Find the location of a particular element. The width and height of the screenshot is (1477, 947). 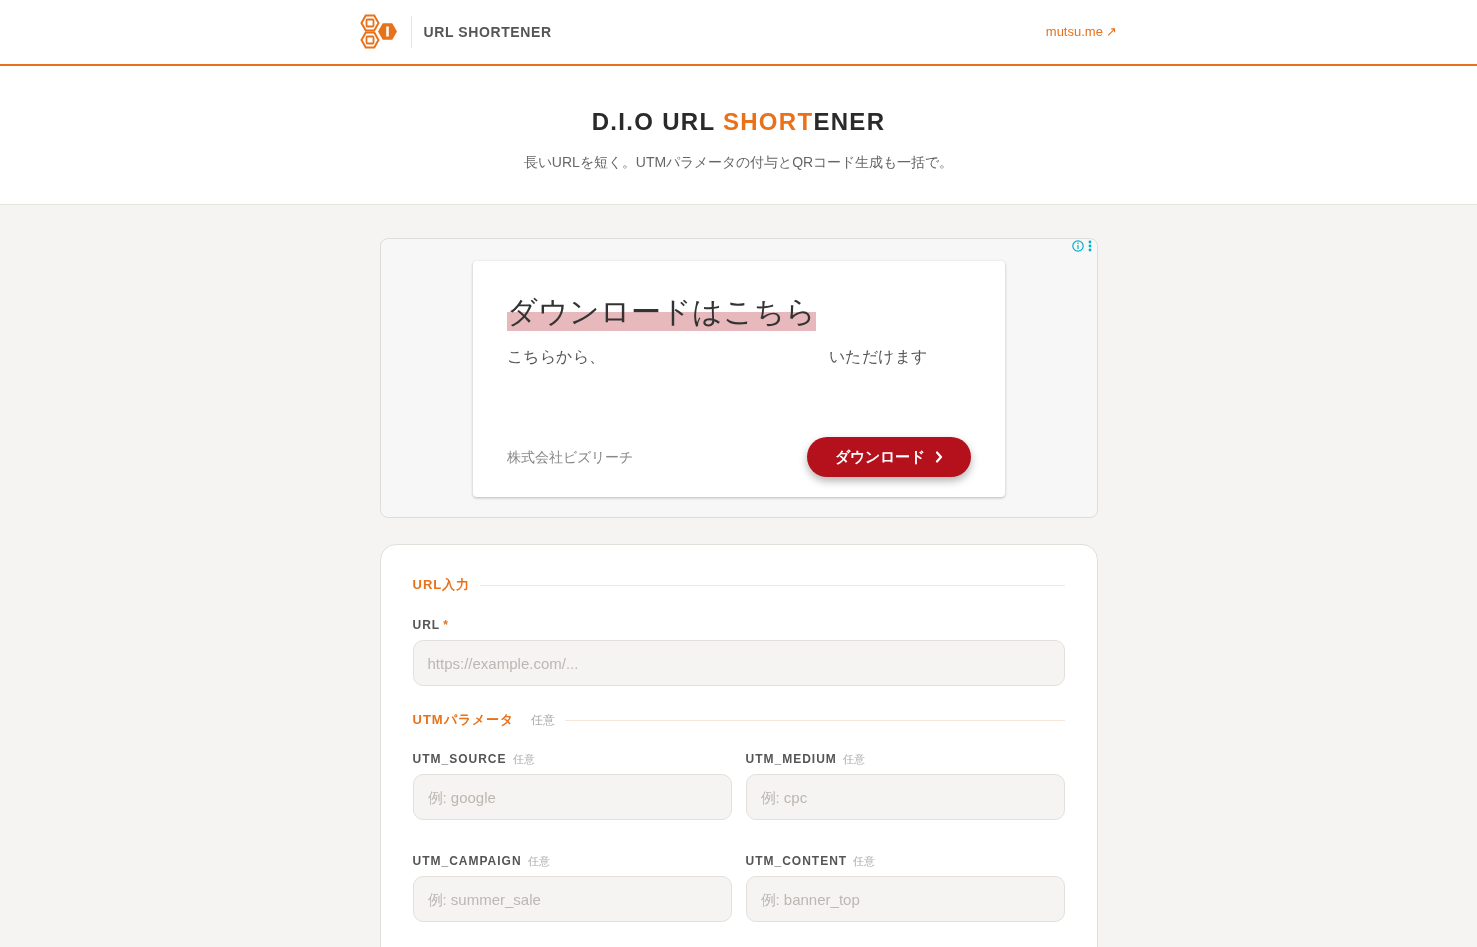

text-field: 例: cpc is located at coordinates (905, 797).